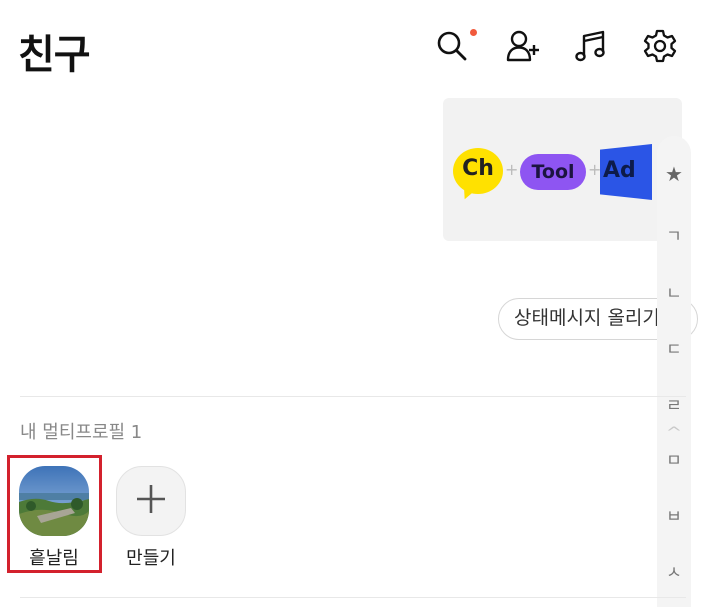 The width and height of the screenshot is (710, 607). What do you see at coordinates (674, 514) in the screenshot?
I see `index-item: ㅂ` at bounding box center [674, 514].